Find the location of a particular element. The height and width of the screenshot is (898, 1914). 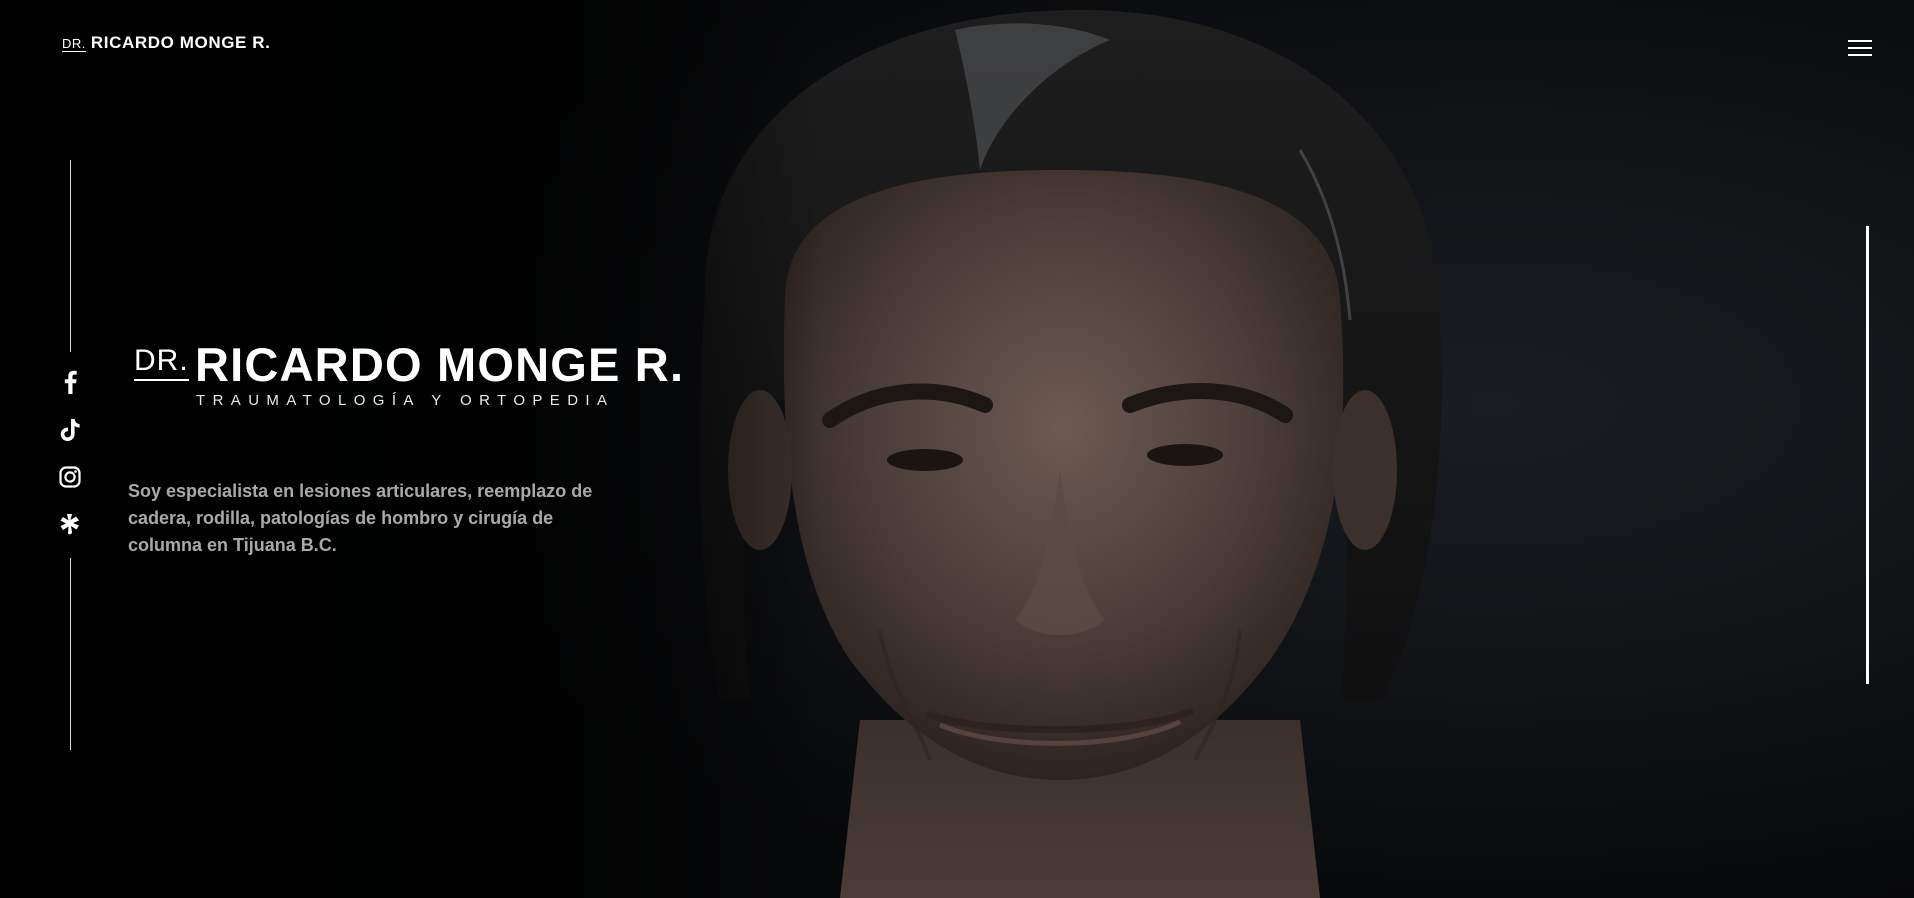

hero-specialty: TRAUMATOLOGÍA Y ORTOPEDIA is located at coordinates (405, 400).